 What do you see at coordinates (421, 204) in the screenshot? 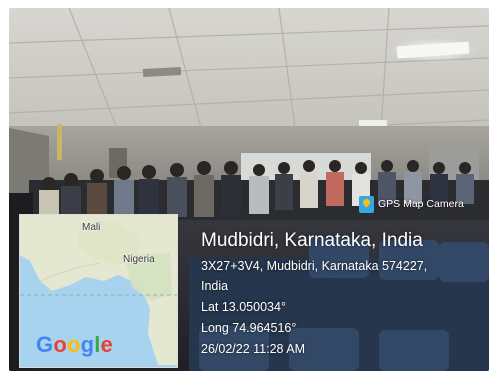
I see `app-badge-label: GPS Map Camera` at bounding box center [421, 204].